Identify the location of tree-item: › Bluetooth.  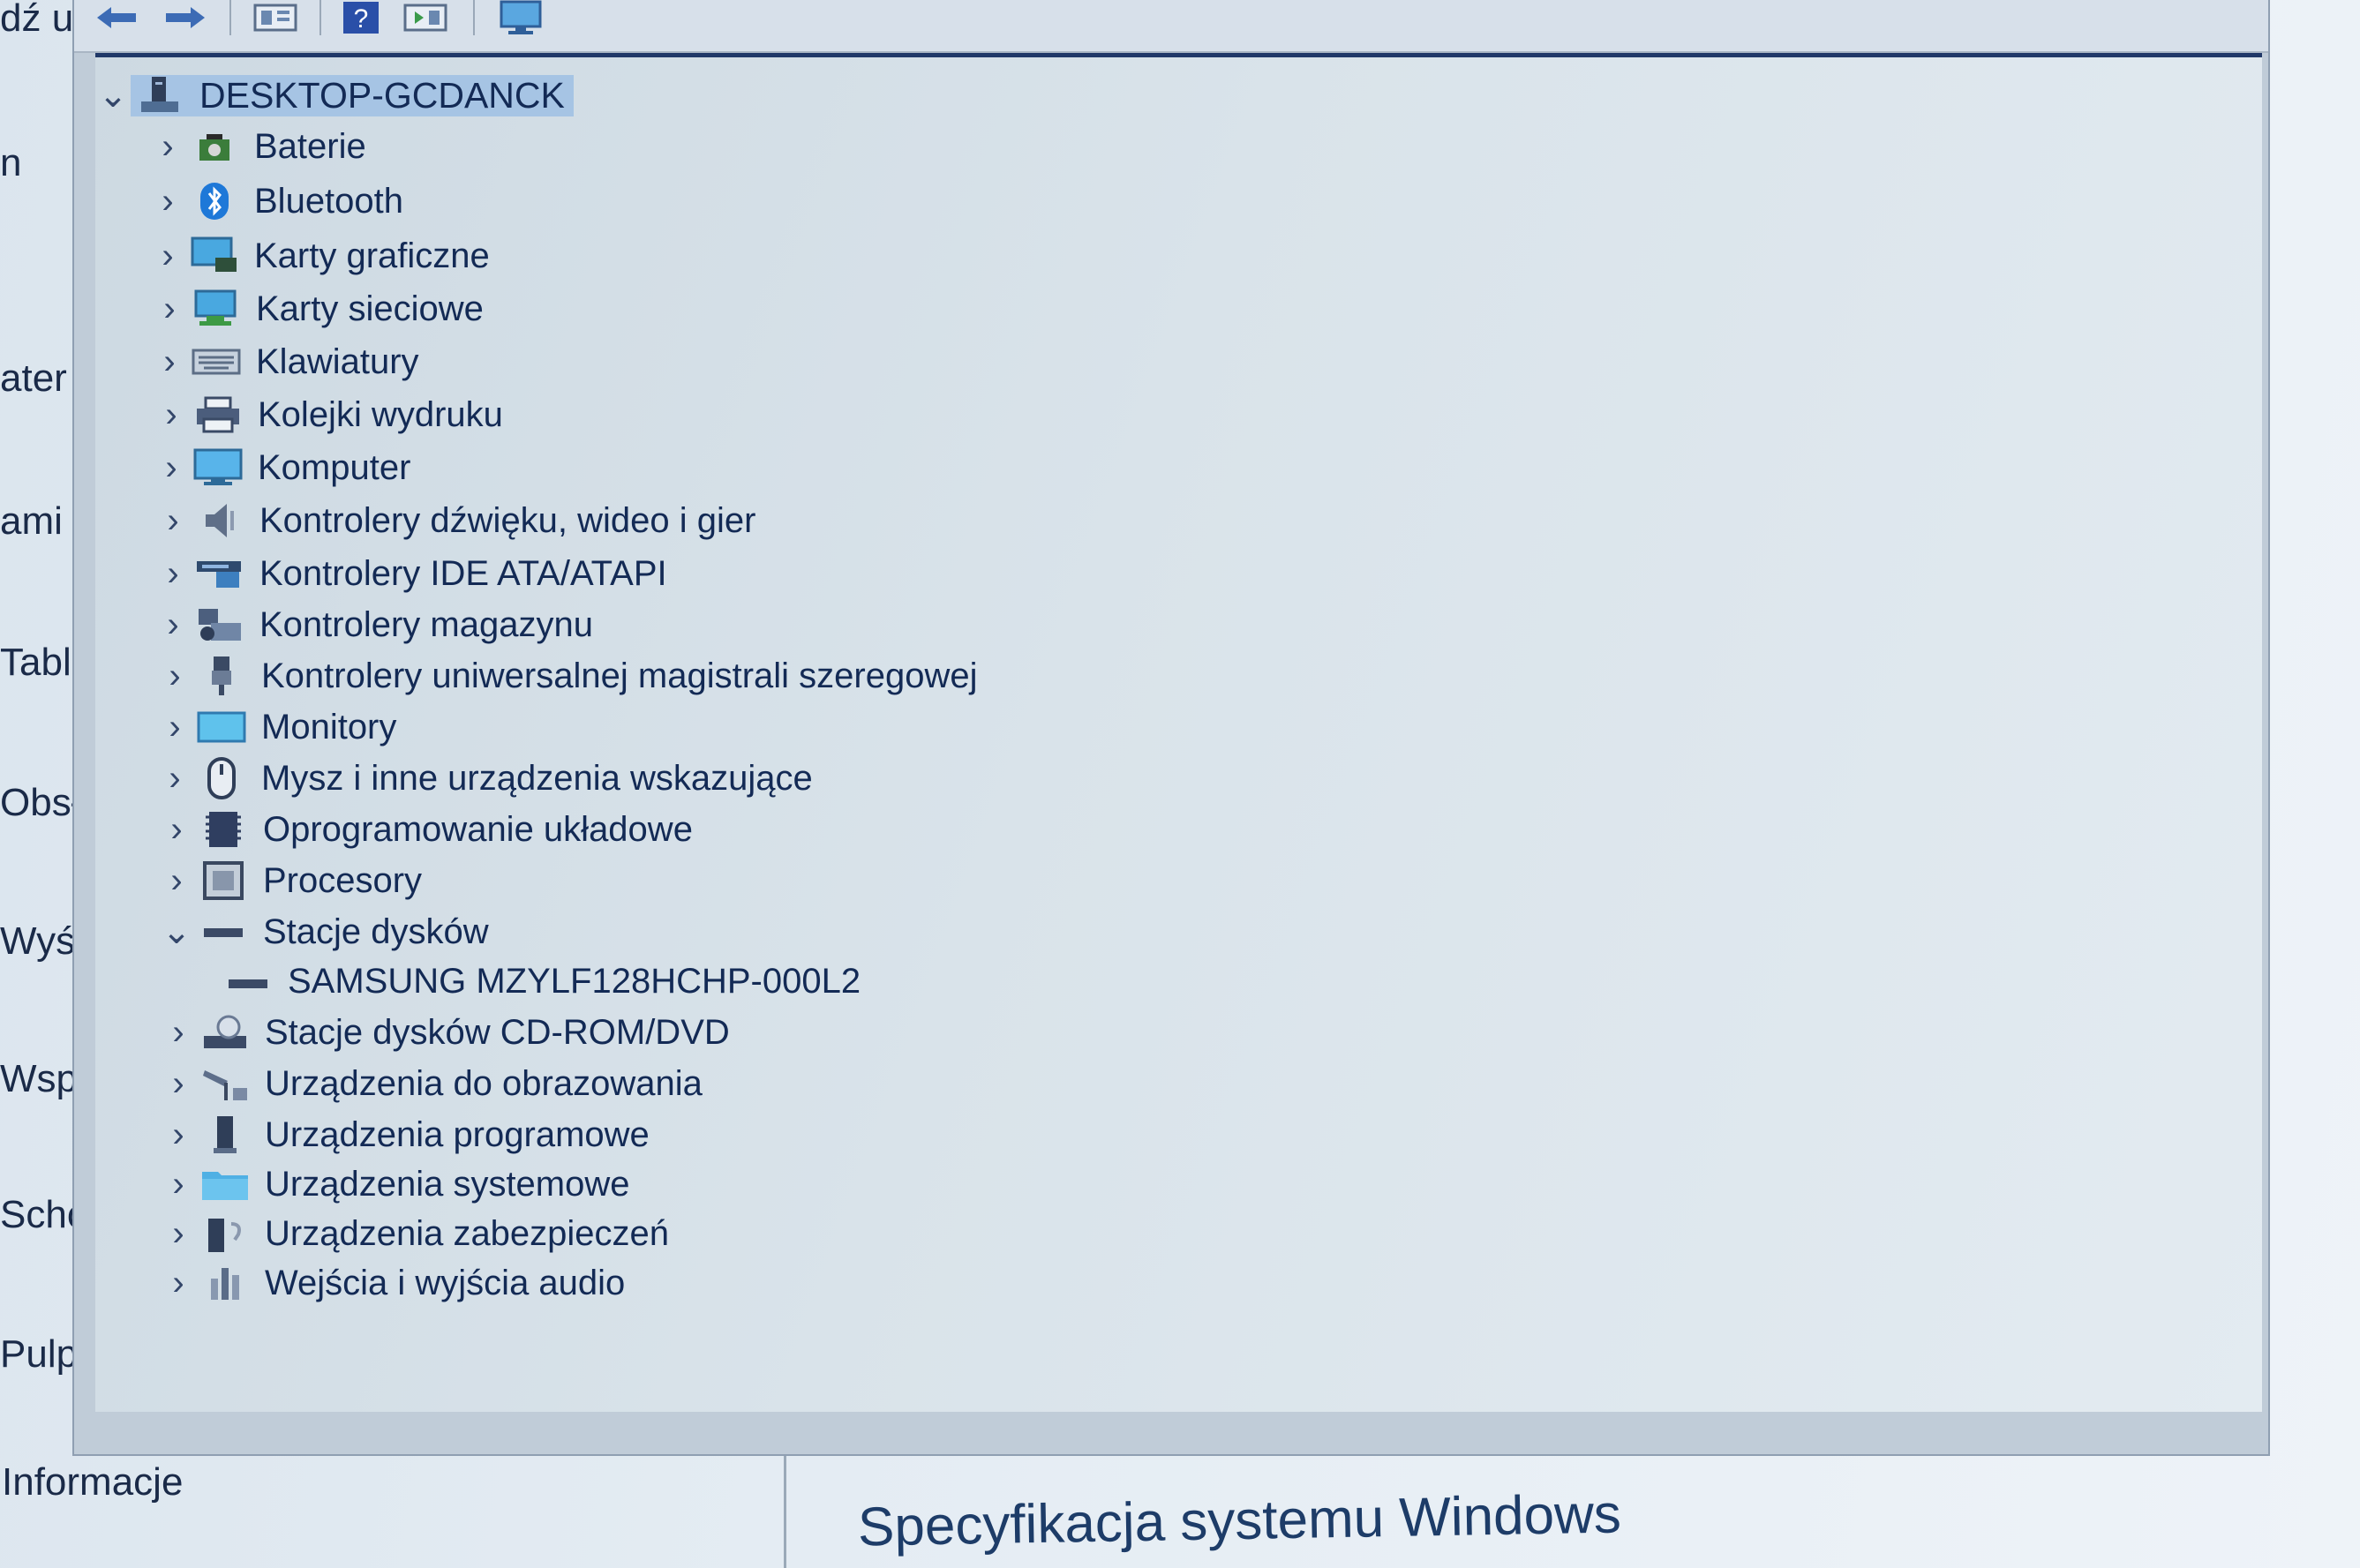
(276, 201).